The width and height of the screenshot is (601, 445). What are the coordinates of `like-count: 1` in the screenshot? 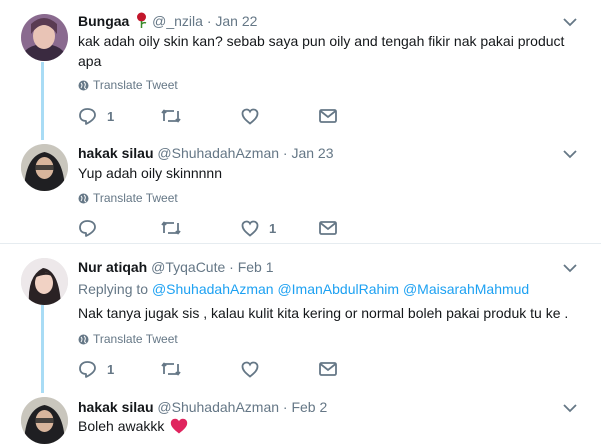 It's located at (273, 228).